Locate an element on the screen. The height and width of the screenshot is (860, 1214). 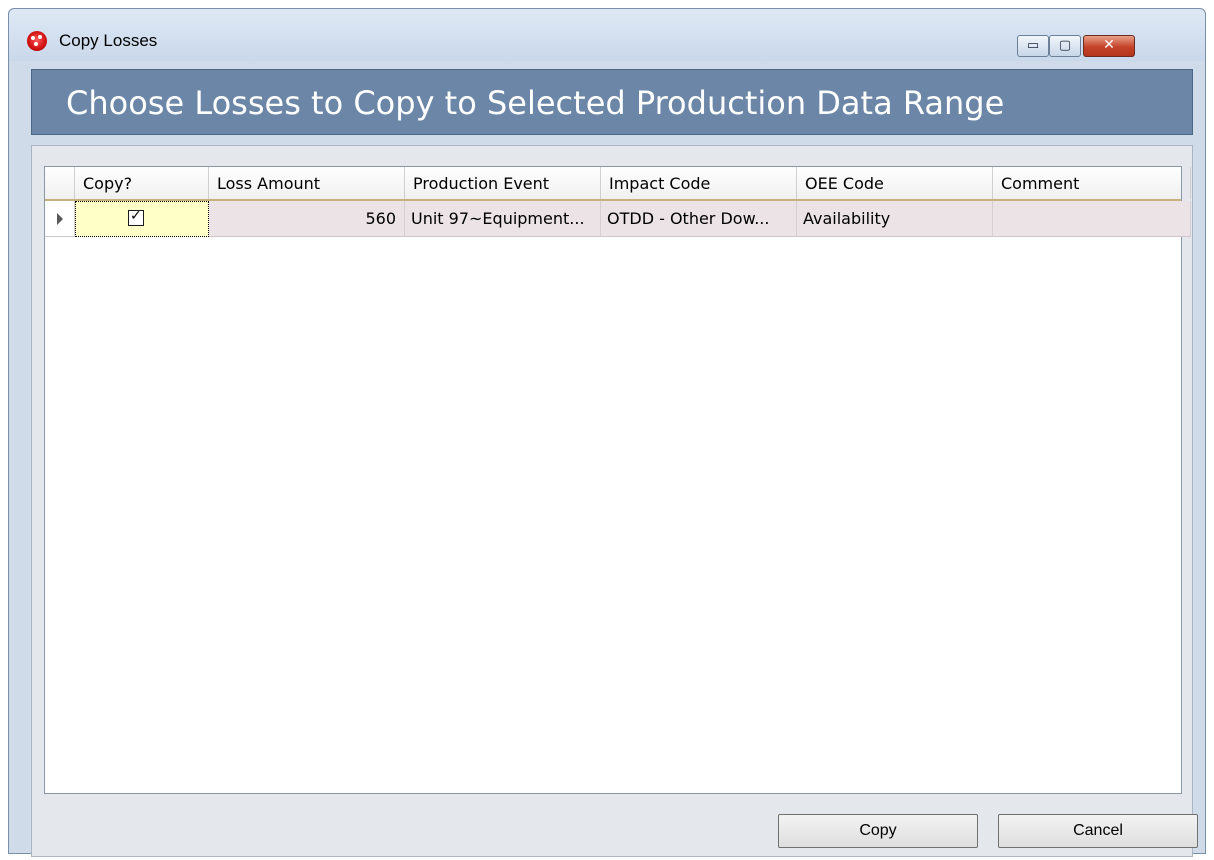
column-header-copy: Copy? is located at coordinates (142, 183).